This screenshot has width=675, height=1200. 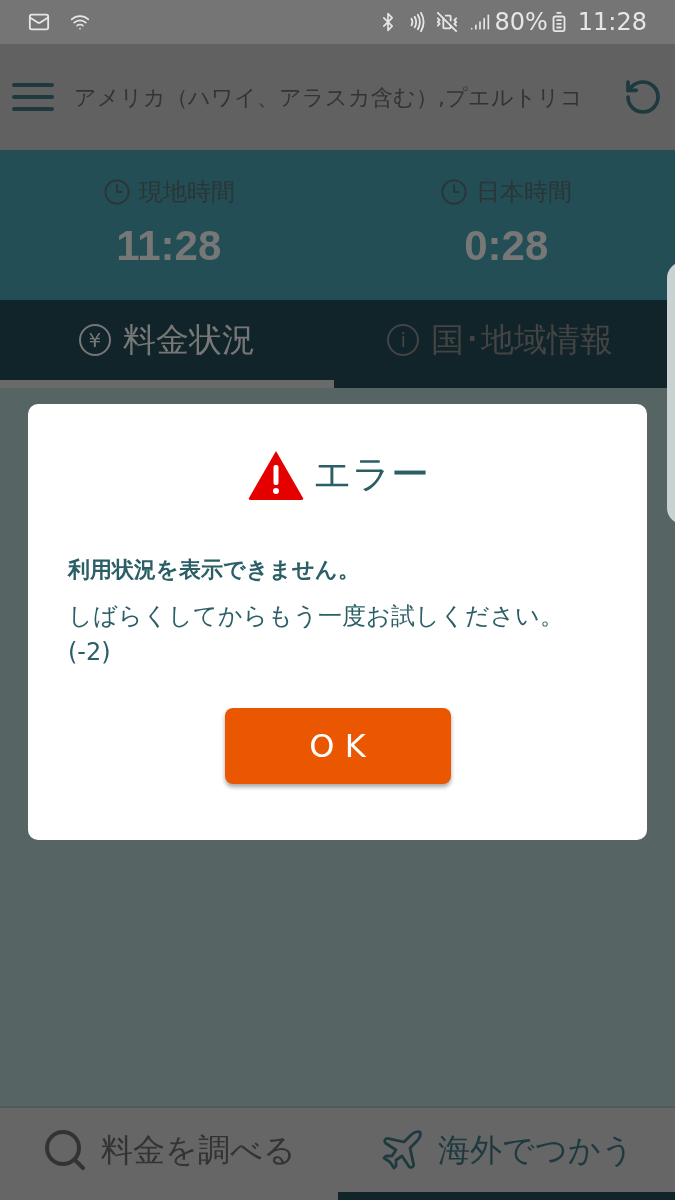 I want to click on clock-value: 0:28, so click(x=506, y=246).